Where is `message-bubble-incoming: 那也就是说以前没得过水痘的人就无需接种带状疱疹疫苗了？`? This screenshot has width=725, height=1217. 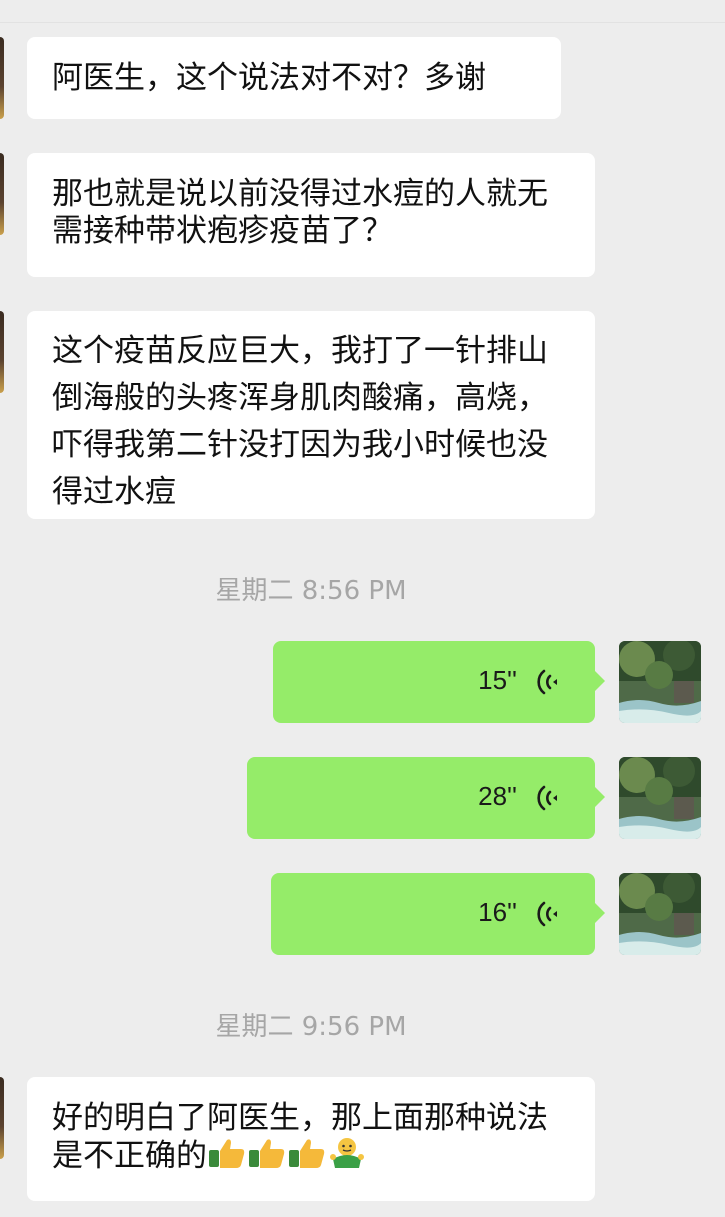
message-bubble-incoming: 那也就是说以前没得过水痘的人就无需接种带状疱疹疫苗了？ is located at coordinates (311, 215).